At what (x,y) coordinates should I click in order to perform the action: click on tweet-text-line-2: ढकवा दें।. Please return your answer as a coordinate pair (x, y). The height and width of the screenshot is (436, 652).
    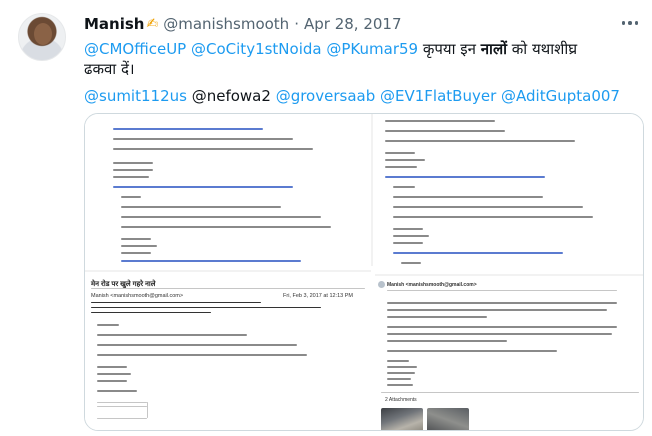
    Looking at the image, I should click on (109, 69).